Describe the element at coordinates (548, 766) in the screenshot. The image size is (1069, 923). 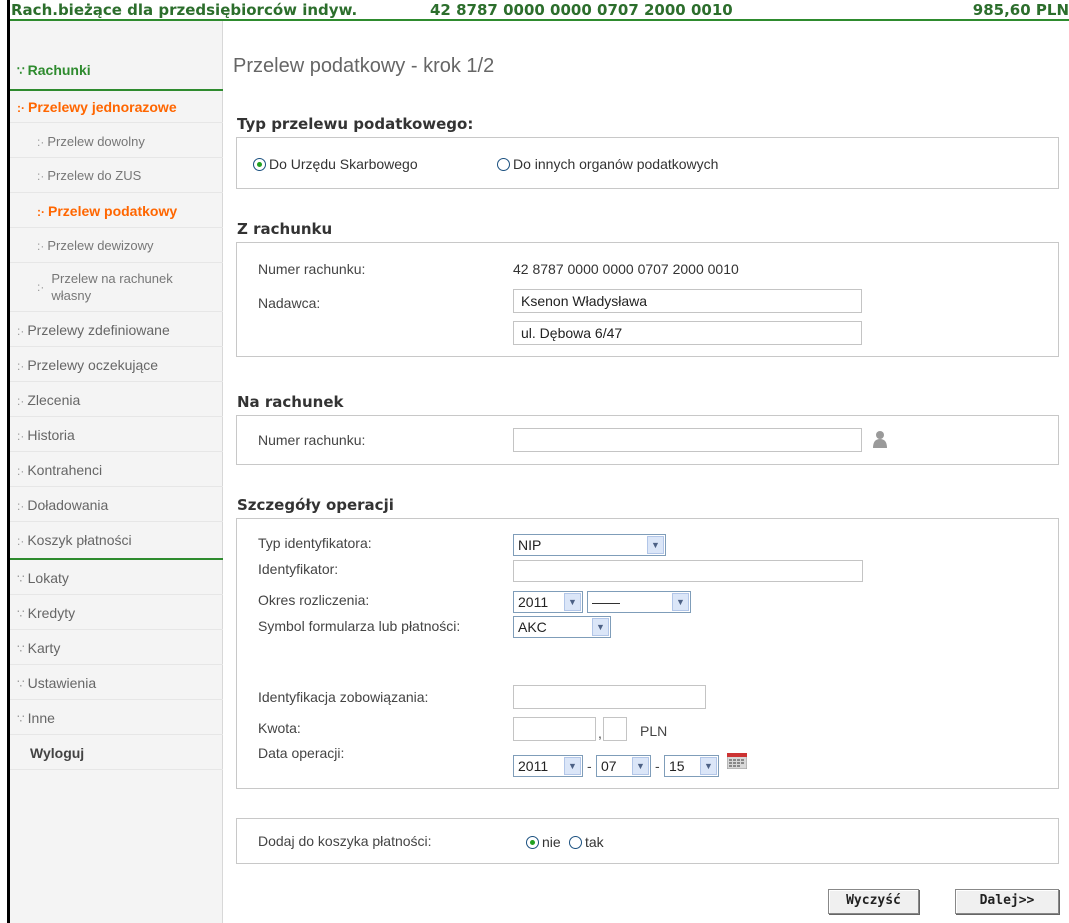
I see `date-year-select: 2011 ▼` at that location.